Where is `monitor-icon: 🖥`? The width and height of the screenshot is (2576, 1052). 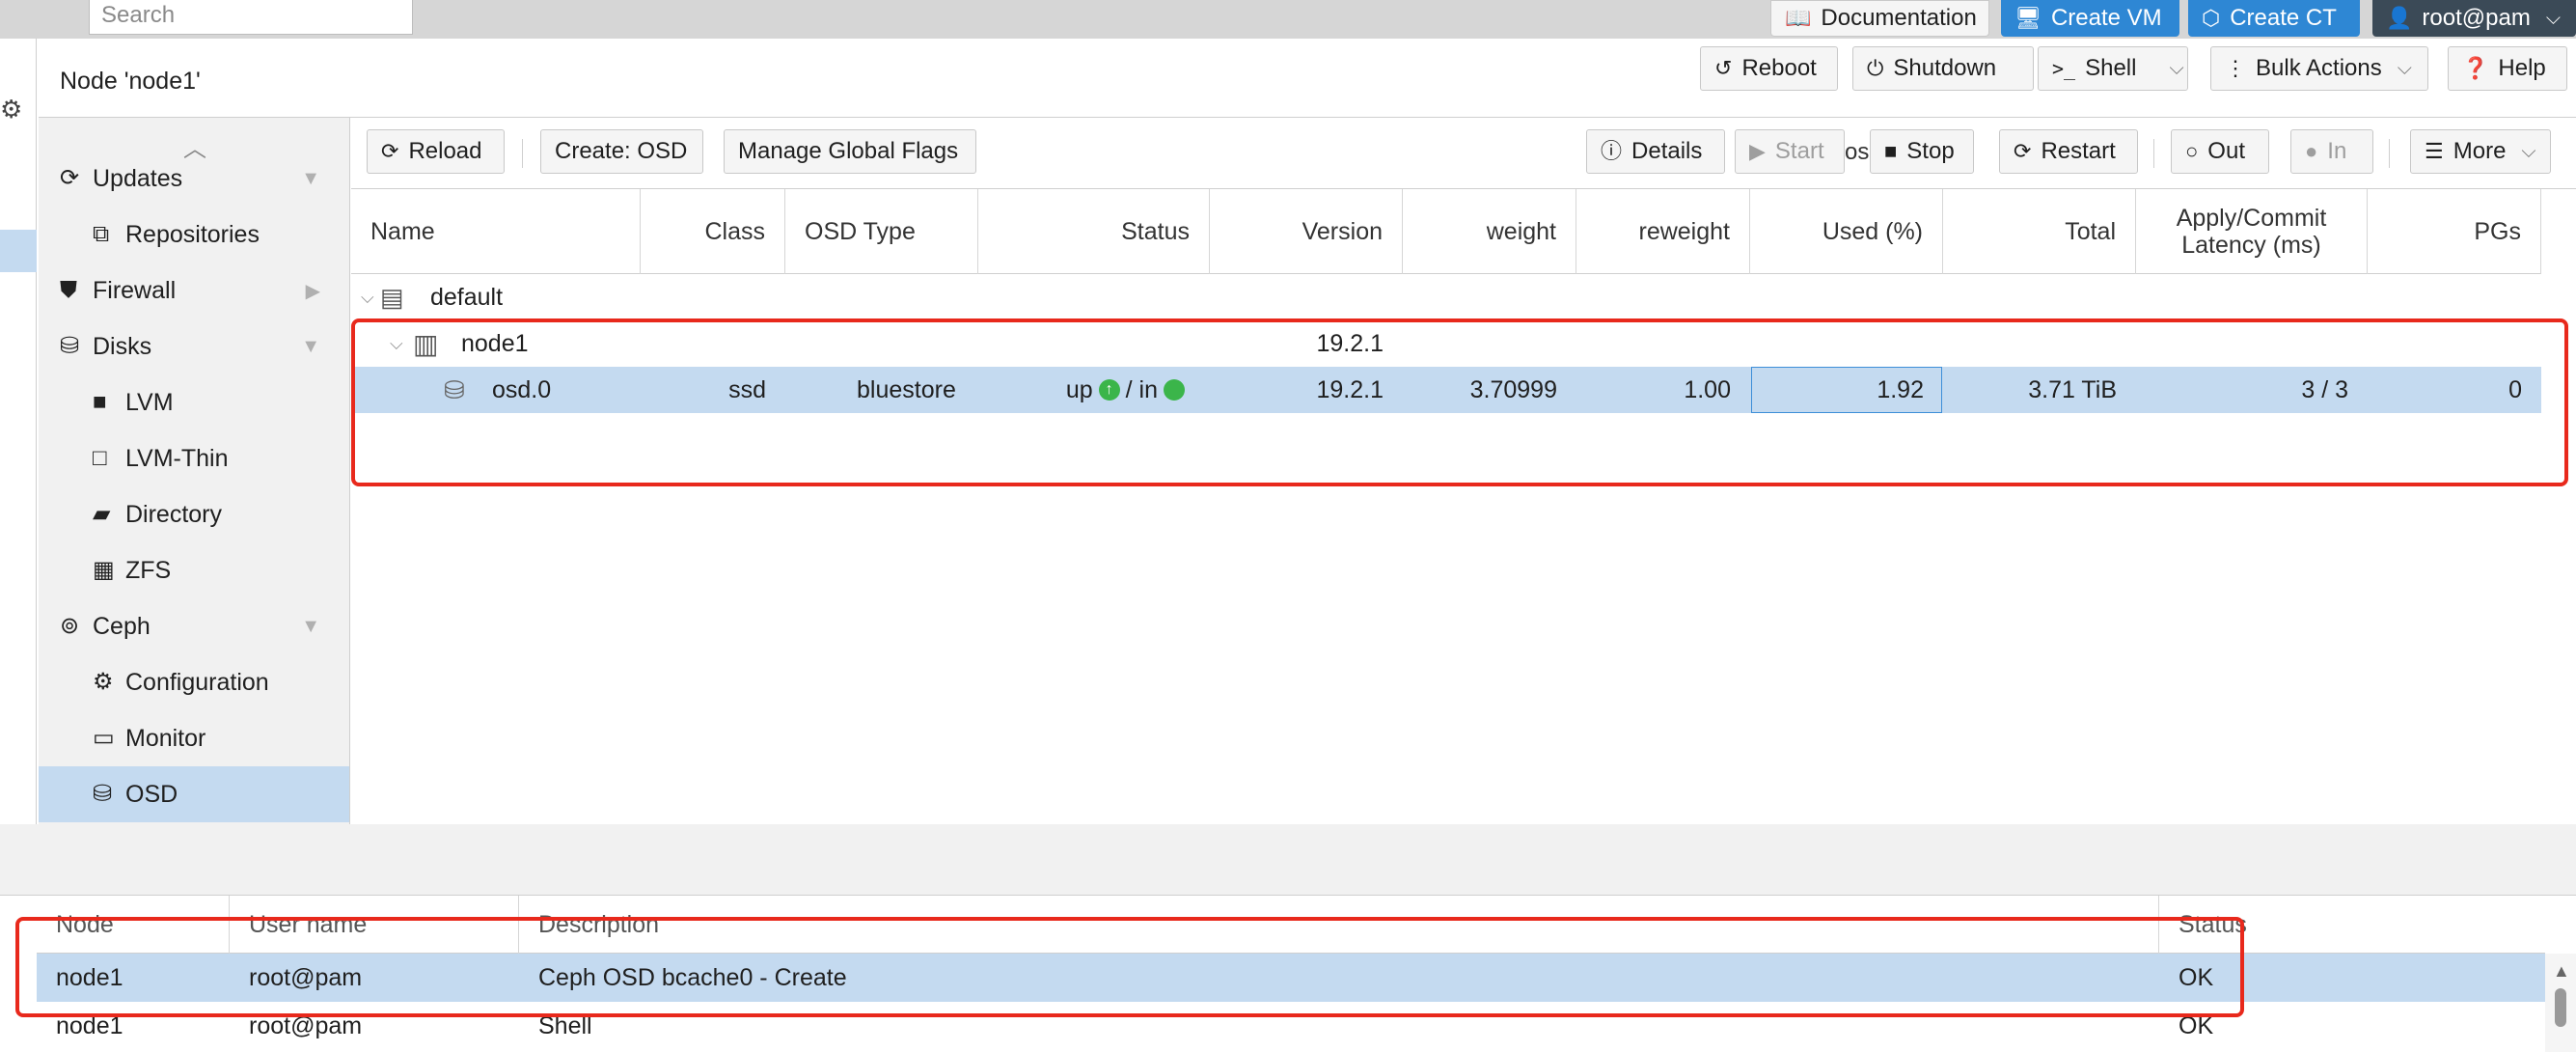
monitor-icon: 🖥 is located at coordinates (2028, 18).